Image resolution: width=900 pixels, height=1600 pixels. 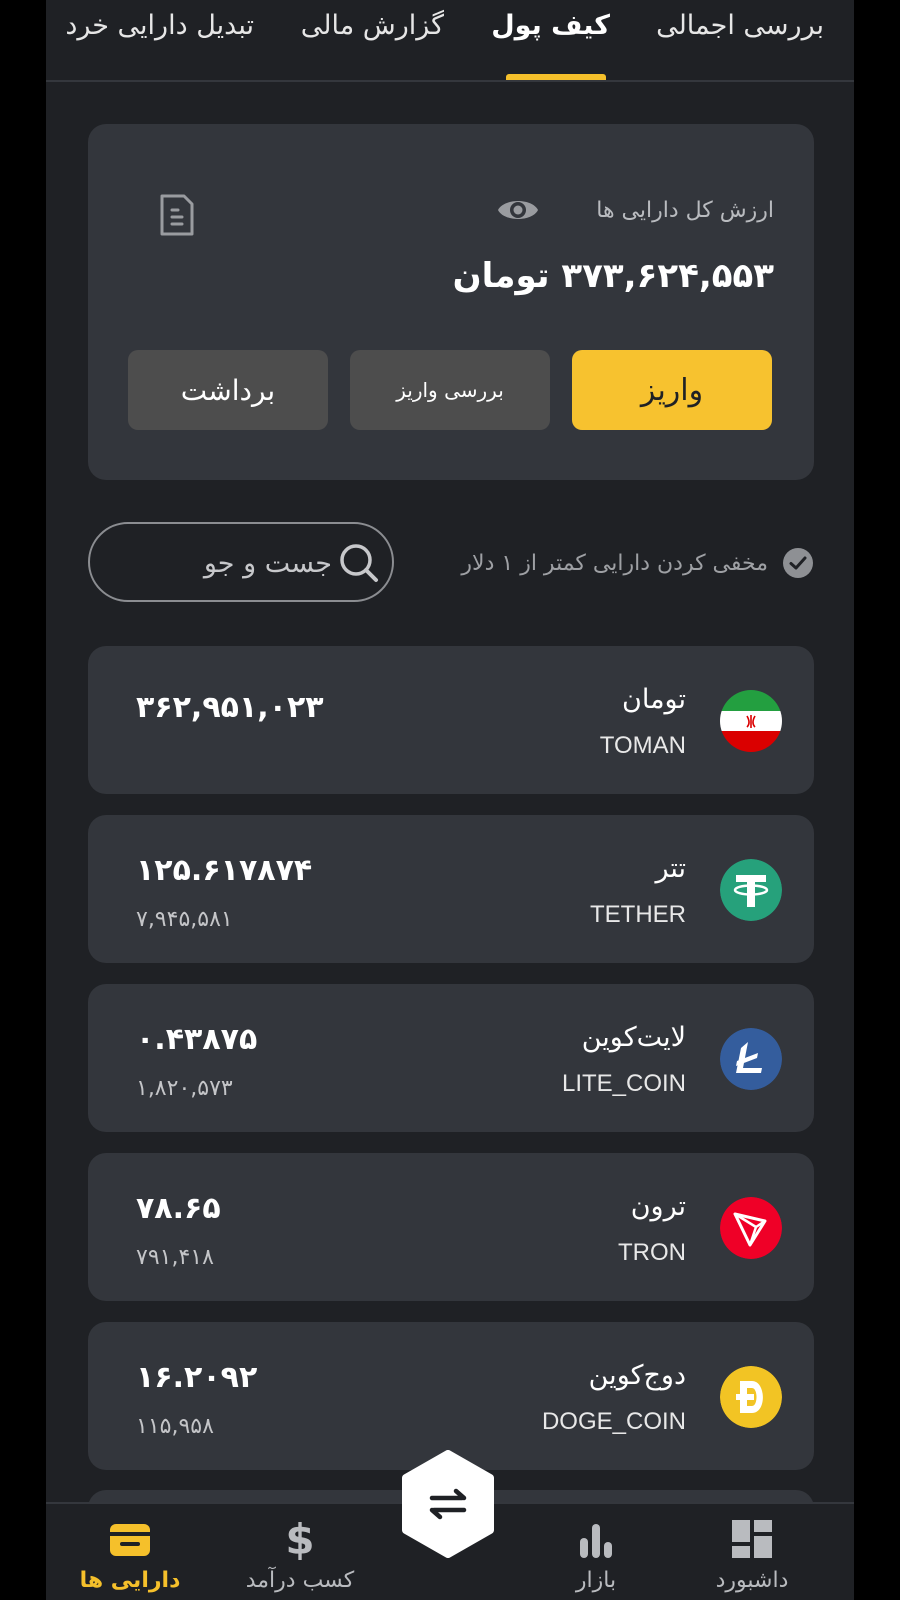 I want to click on checkmark-icon, so click(x=798, y=563).